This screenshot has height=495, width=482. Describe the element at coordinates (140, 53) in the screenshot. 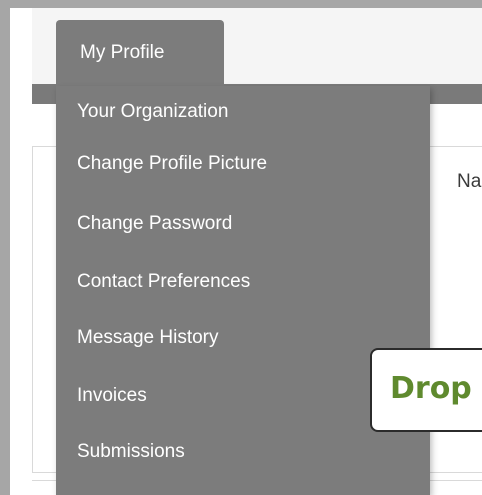

I see `tab-my-profile: My Profile` at that location.